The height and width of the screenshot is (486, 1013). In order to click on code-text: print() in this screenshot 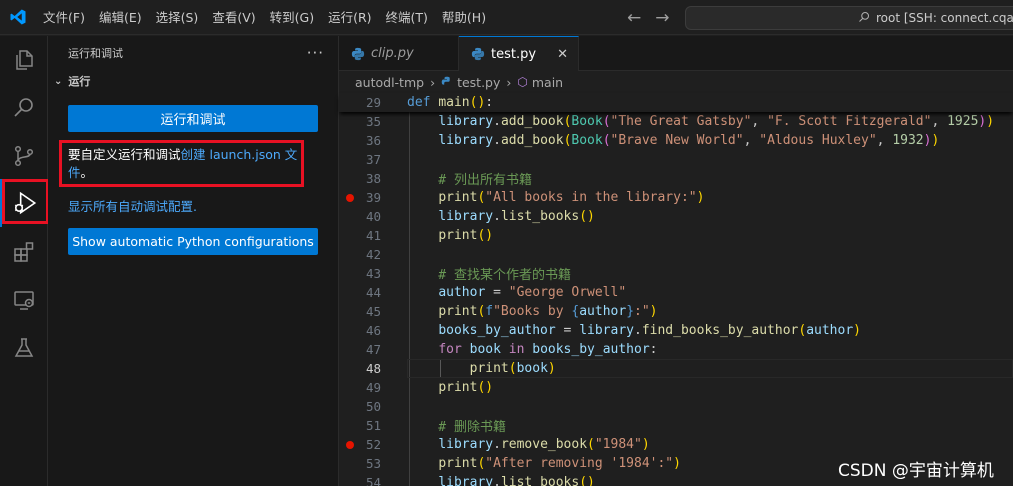, I will do `click(466, 235)`.